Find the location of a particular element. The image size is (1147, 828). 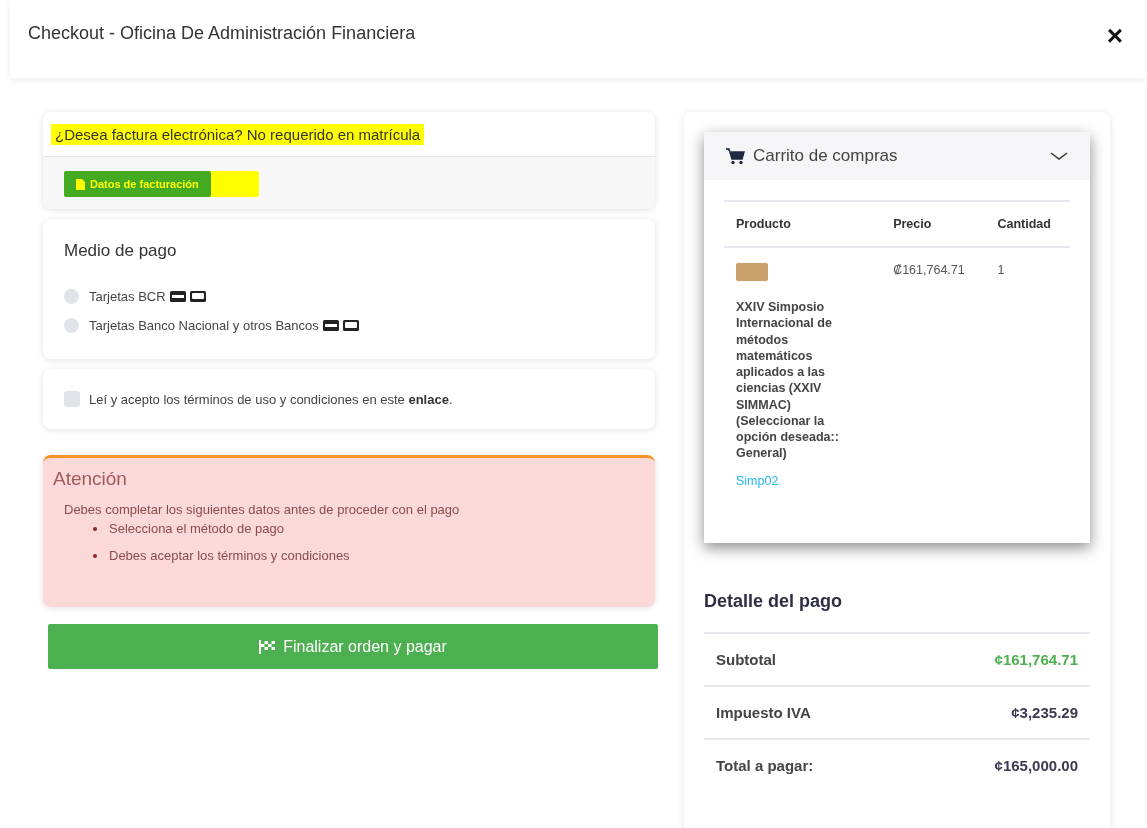

terms-checkbox is located at coordinates (72, 399).